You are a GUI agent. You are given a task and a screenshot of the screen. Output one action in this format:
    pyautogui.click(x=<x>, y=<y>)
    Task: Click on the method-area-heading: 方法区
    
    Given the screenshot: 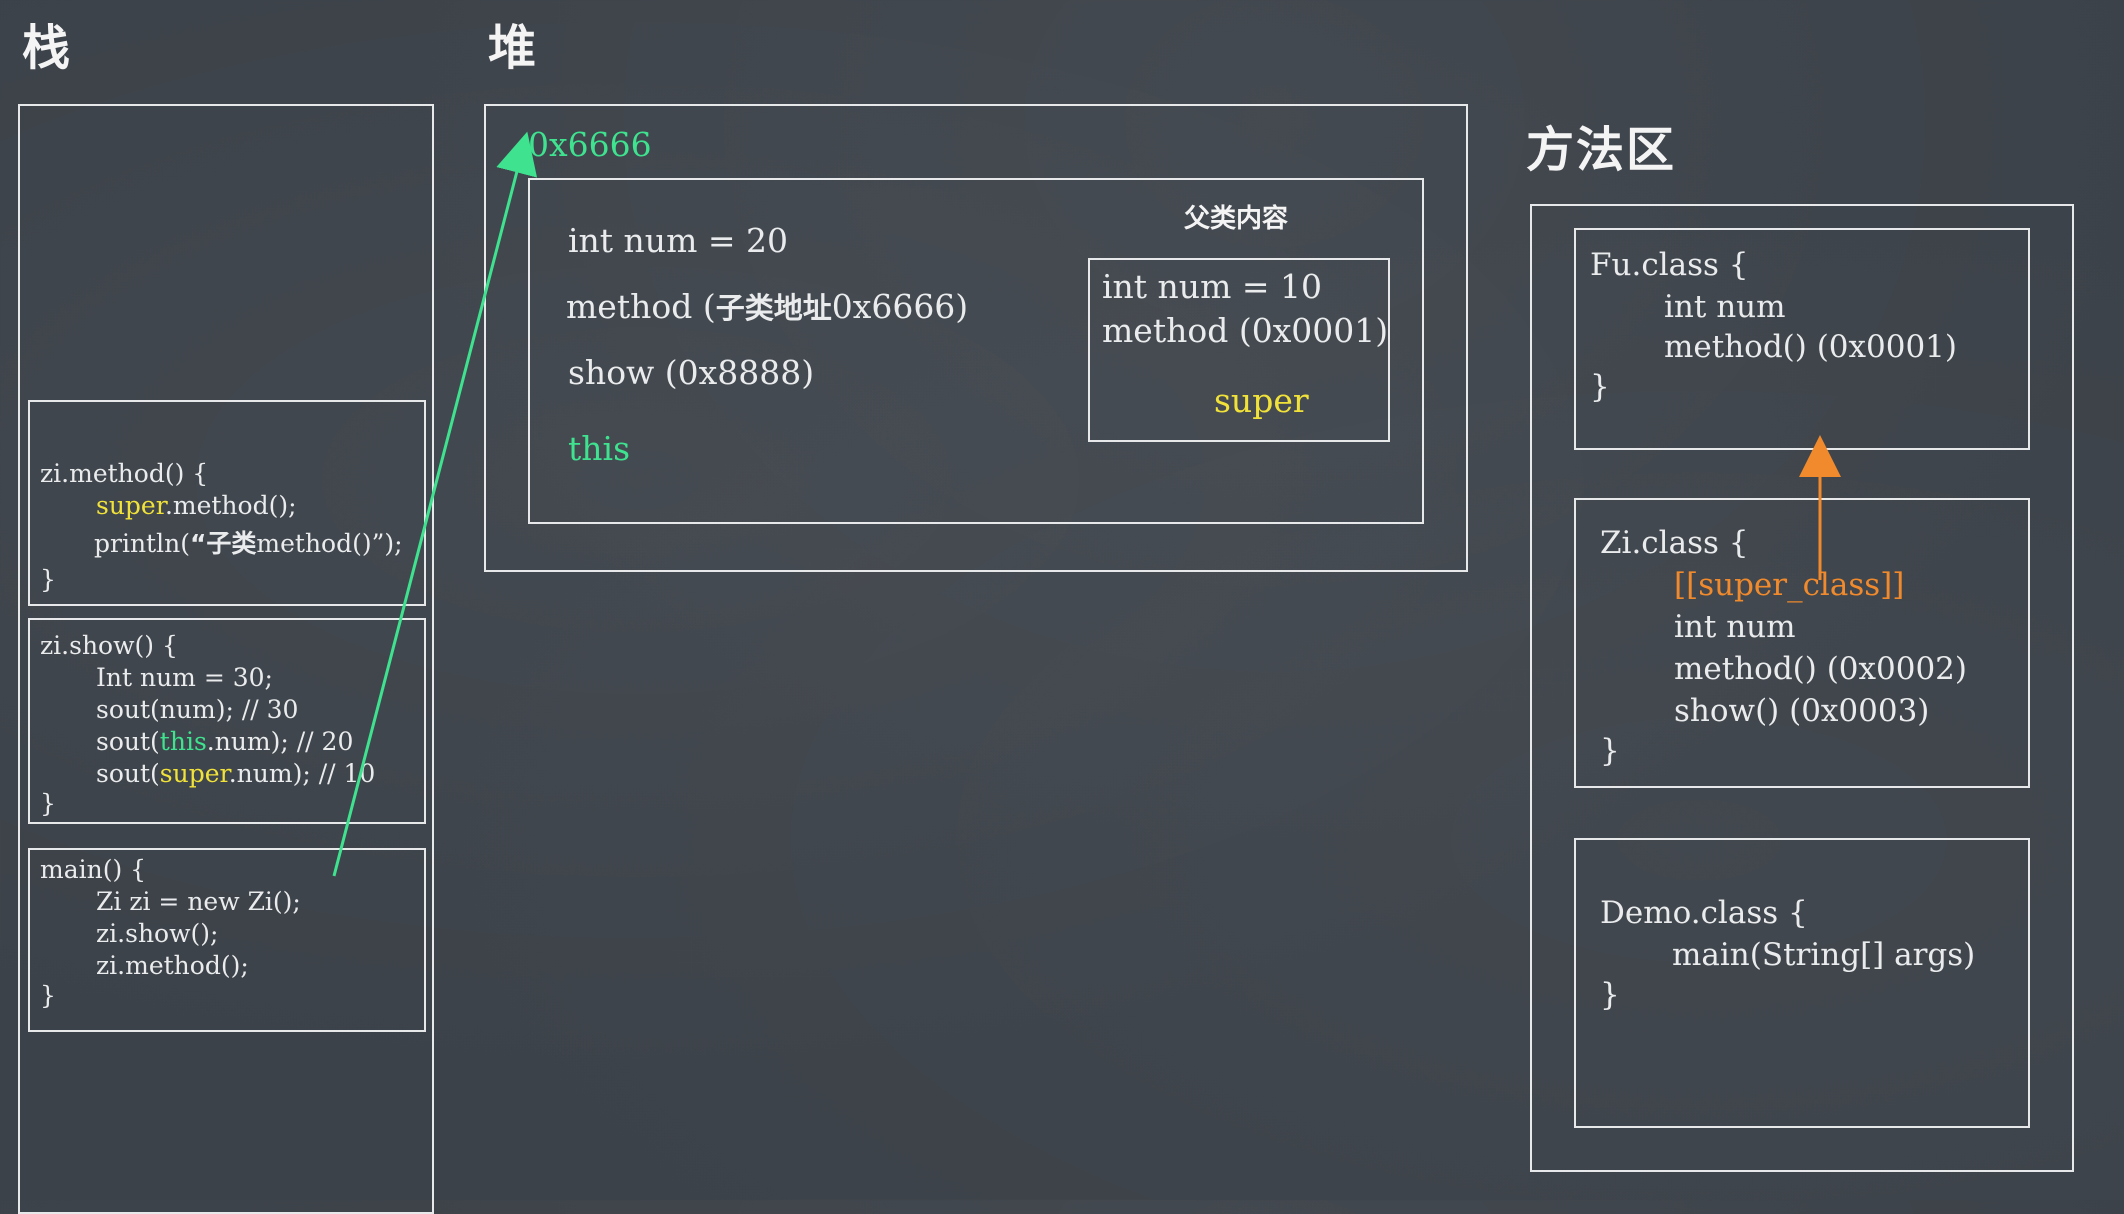 What is the action you would take?
    pyautogui.click(x=1601, y=150)
    